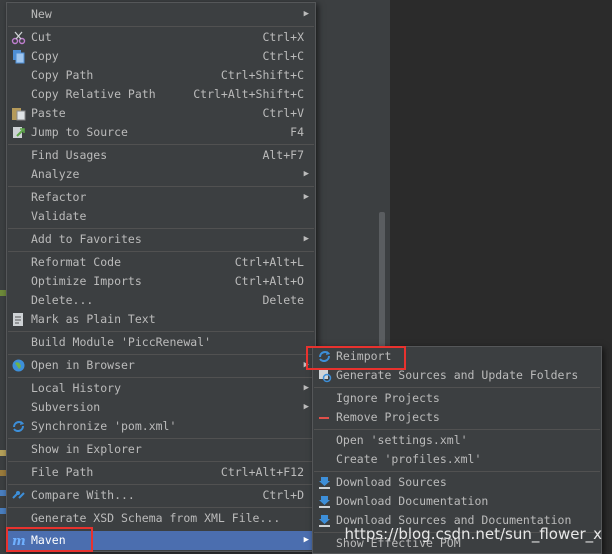  What do you see at coordinates (18, 365) in the screenshot?
I see `globe-icon` at bounding box center [18, 365].